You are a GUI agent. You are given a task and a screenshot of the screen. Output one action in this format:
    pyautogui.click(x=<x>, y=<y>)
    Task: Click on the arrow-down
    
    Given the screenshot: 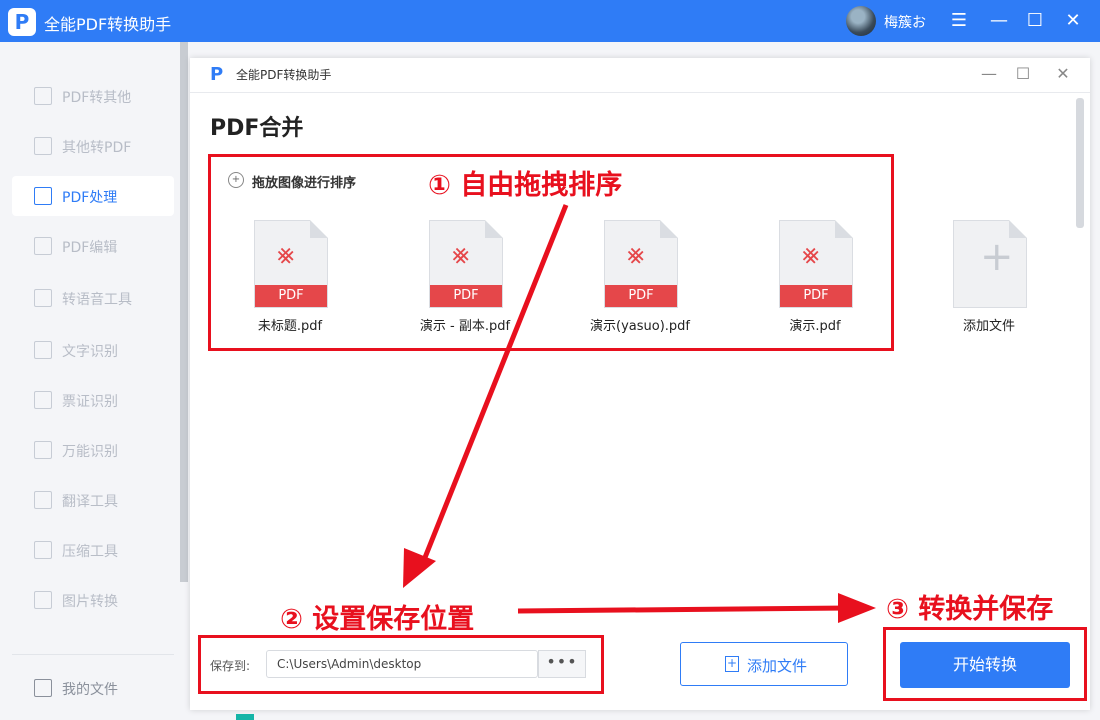 What is the action you would take?
    pyautogui.click(x=493, y=387)
    